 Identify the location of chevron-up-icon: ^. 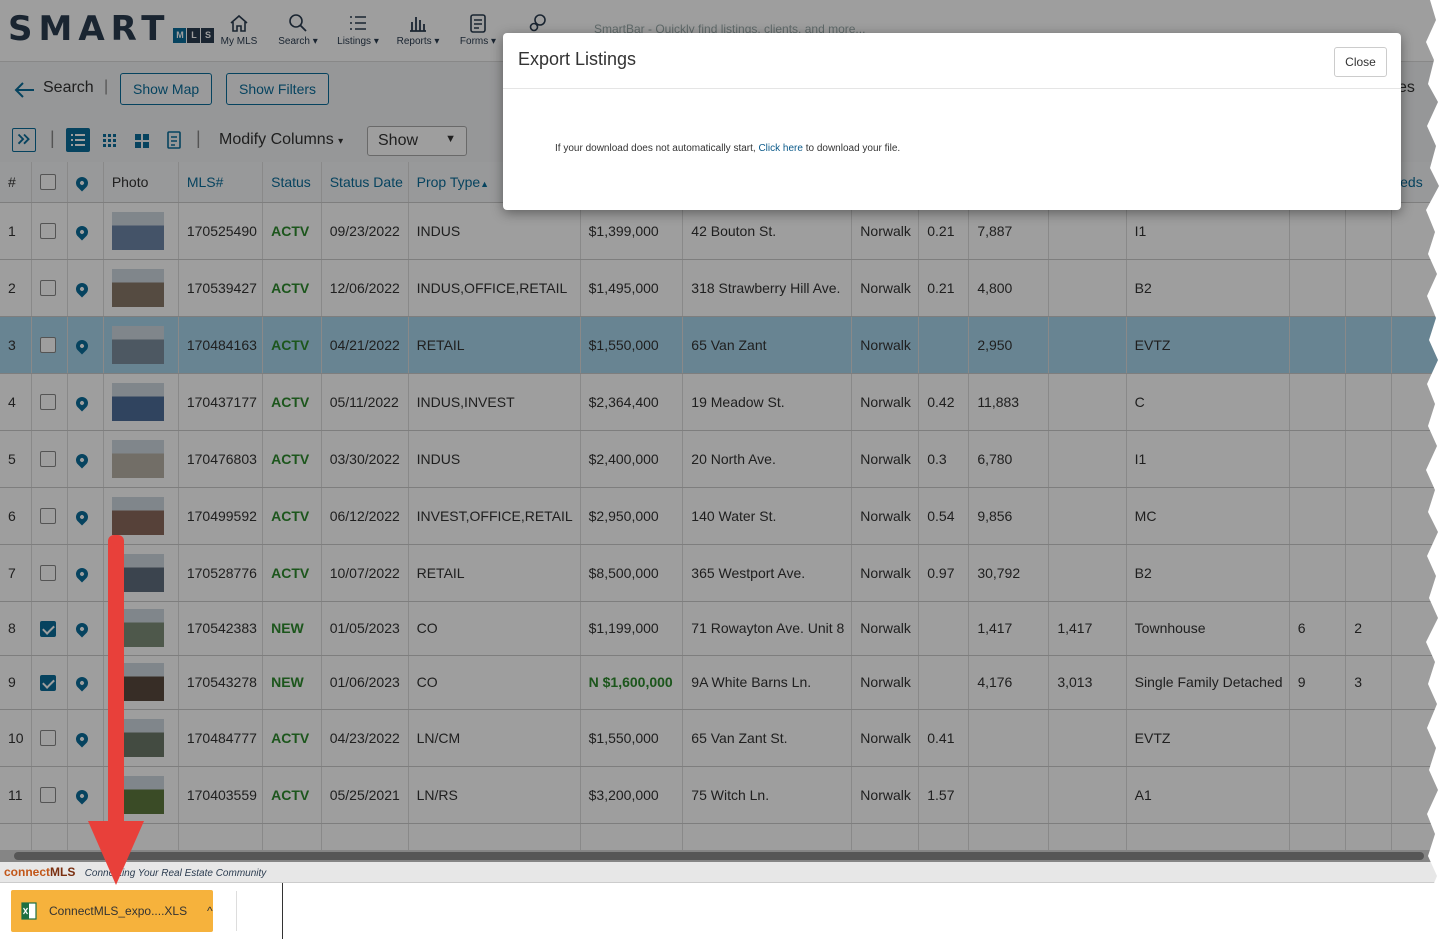
(210, 911).